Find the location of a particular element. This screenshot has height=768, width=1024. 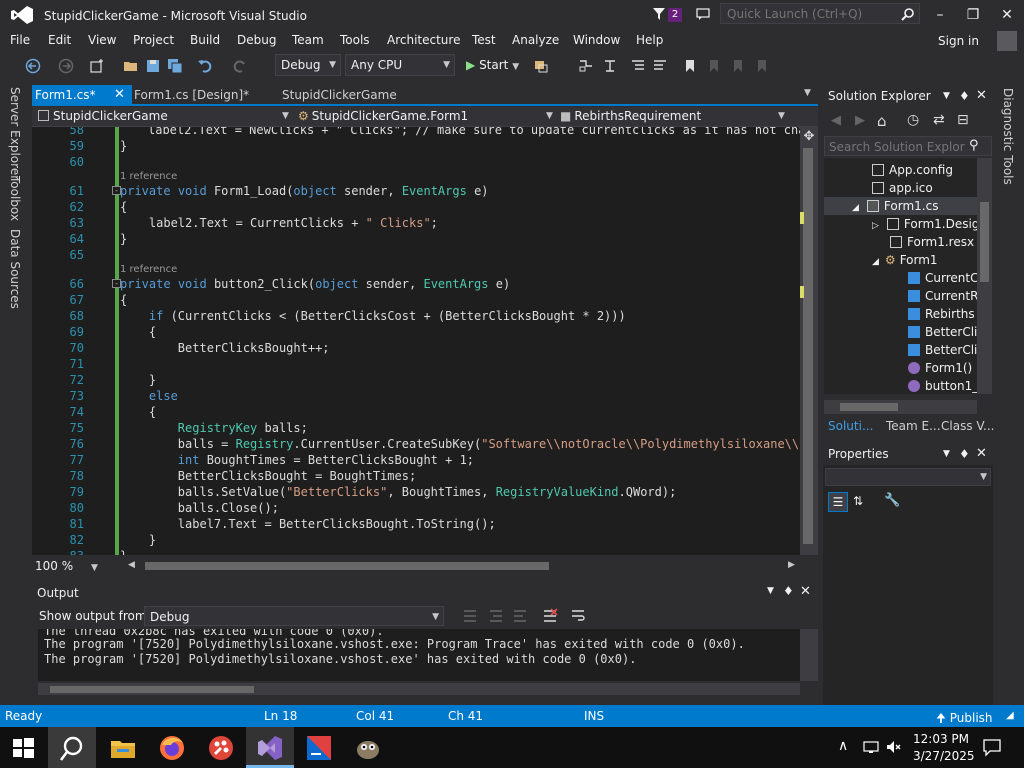

tab-list-dropdown-icon: ▼ is located at coordinates (807, 93).